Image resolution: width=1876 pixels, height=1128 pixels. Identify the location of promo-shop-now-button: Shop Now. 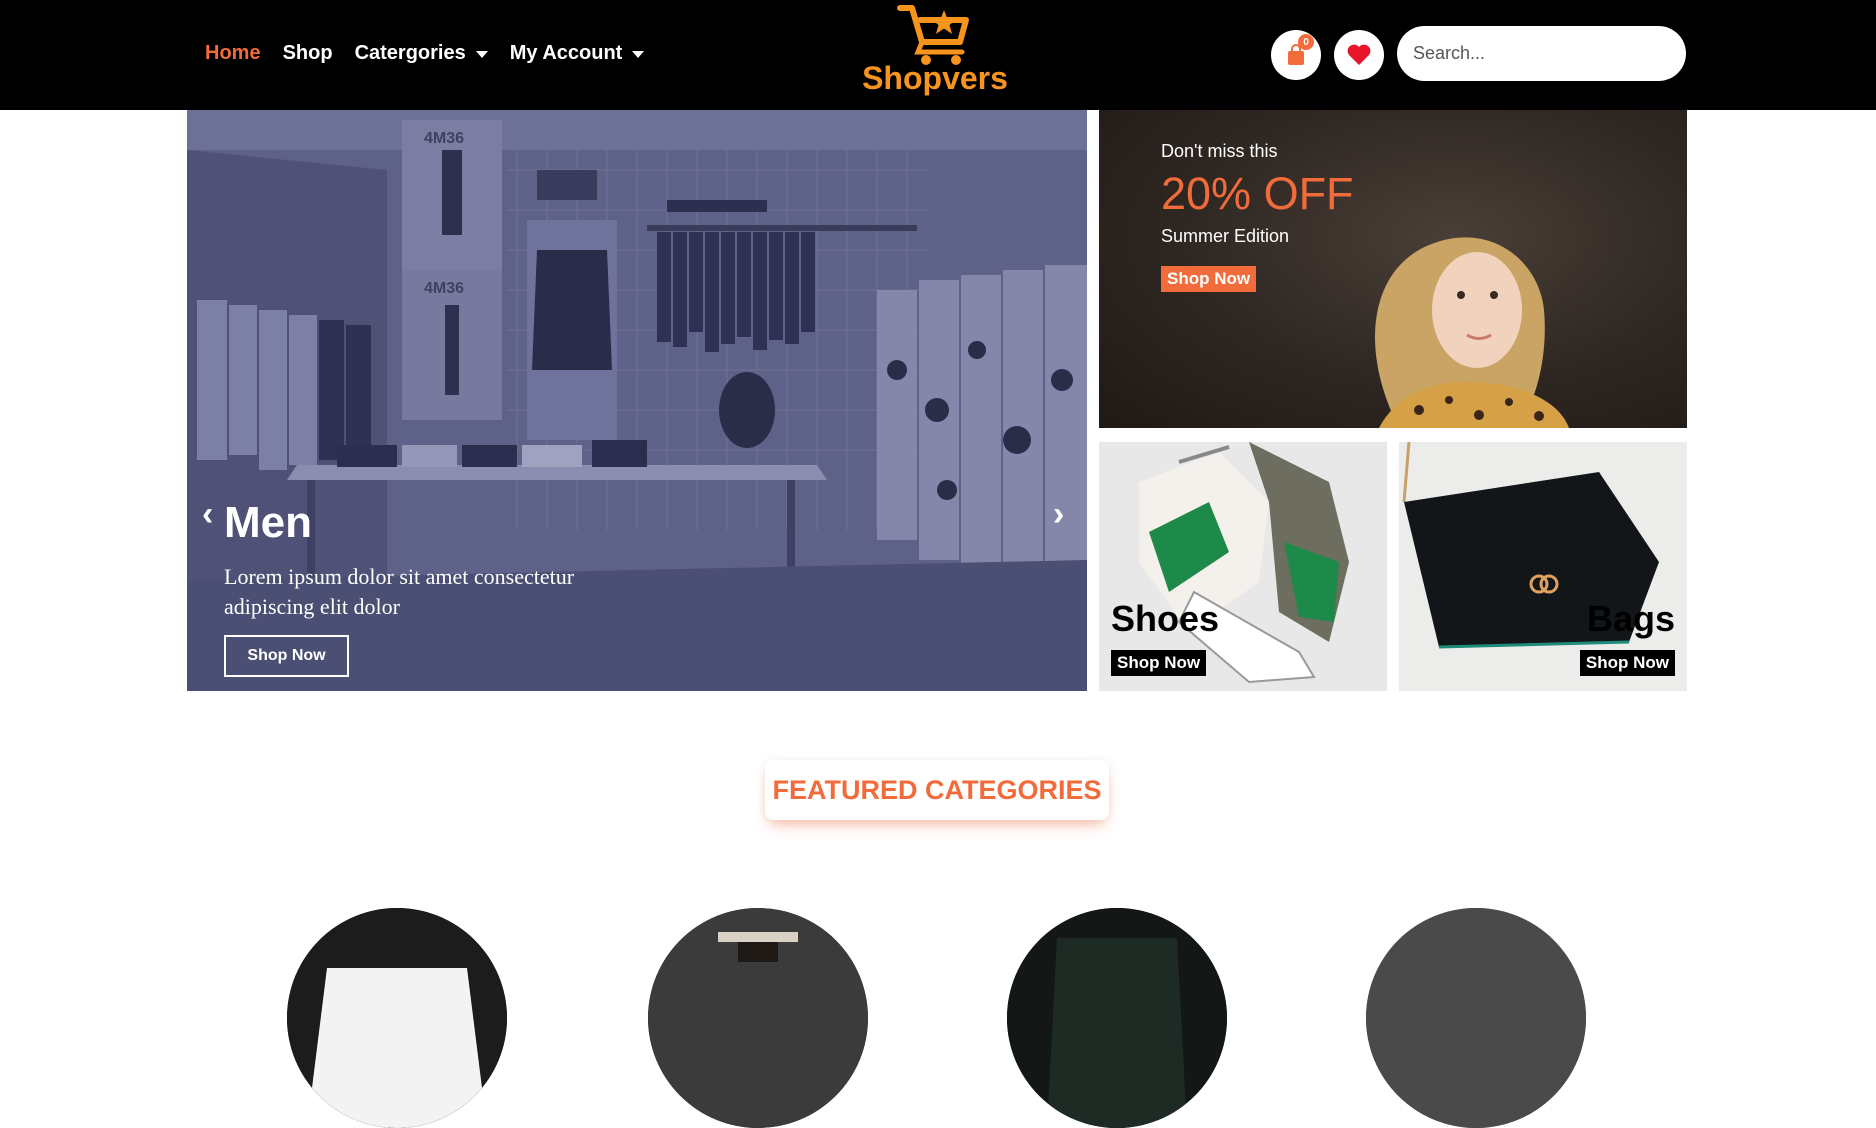
(1209, 279).